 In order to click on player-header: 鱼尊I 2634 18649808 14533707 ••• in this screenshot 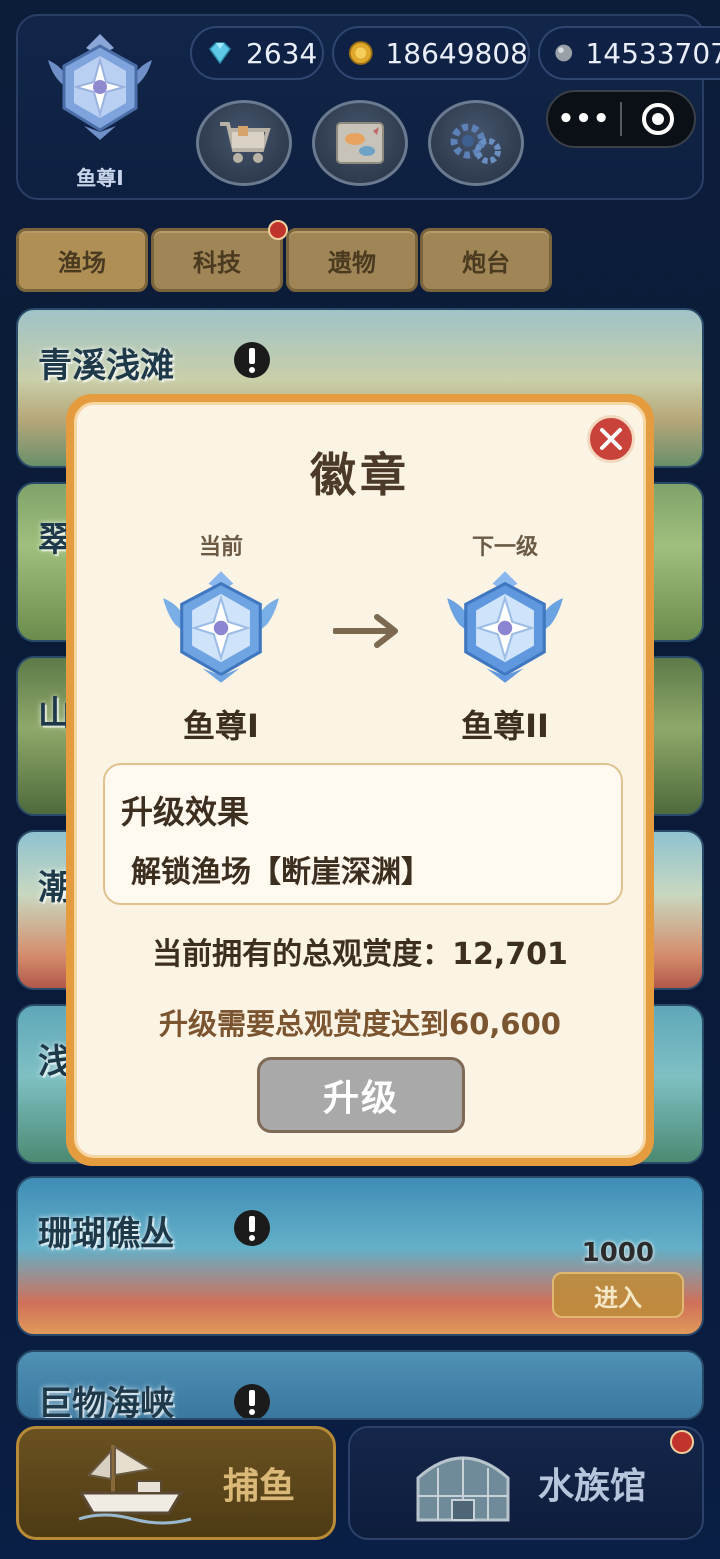, I will do `click(368, 107)`.